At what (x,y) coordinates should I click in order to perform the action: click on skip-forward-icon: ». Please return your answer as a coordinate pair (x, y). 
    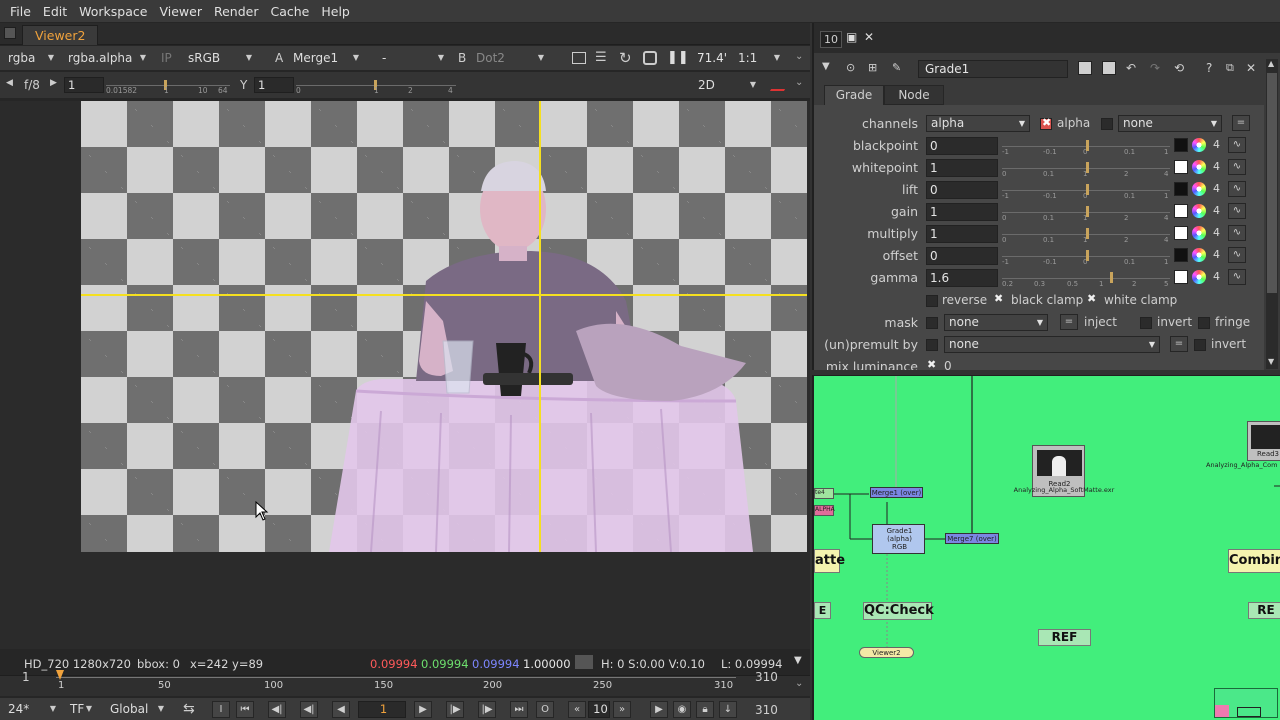
    Looking at the image, I should click on (622, 709).